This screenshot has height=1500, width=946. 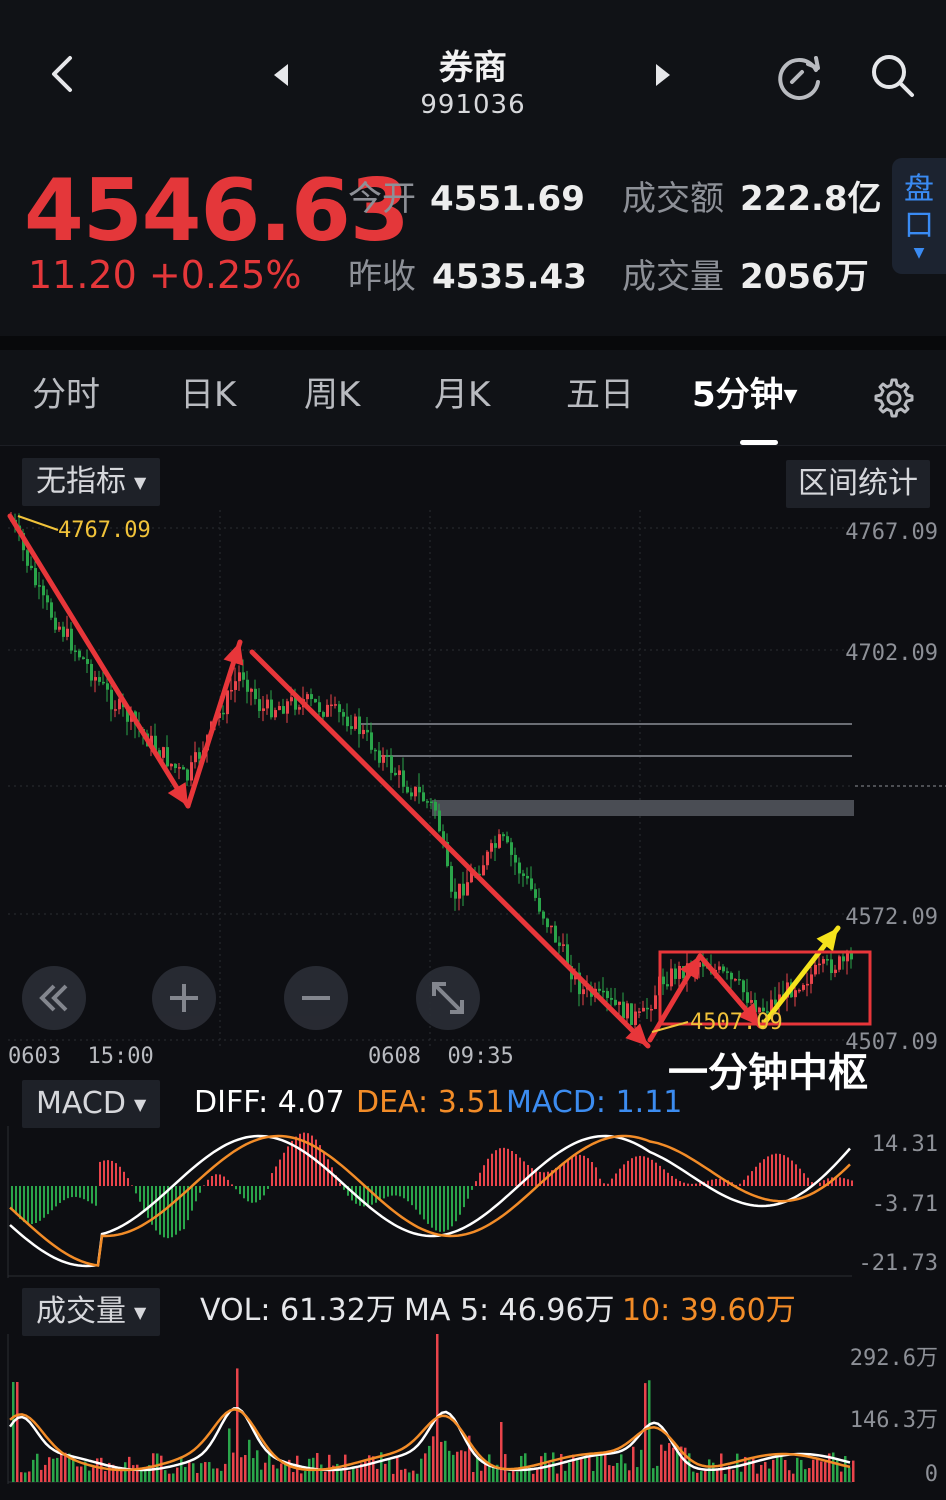 What do you see at coordinates (91, 1312) in the screenshot?
I see `volume-selector: 成交量 ▼` at bounding box center [91, 1312].